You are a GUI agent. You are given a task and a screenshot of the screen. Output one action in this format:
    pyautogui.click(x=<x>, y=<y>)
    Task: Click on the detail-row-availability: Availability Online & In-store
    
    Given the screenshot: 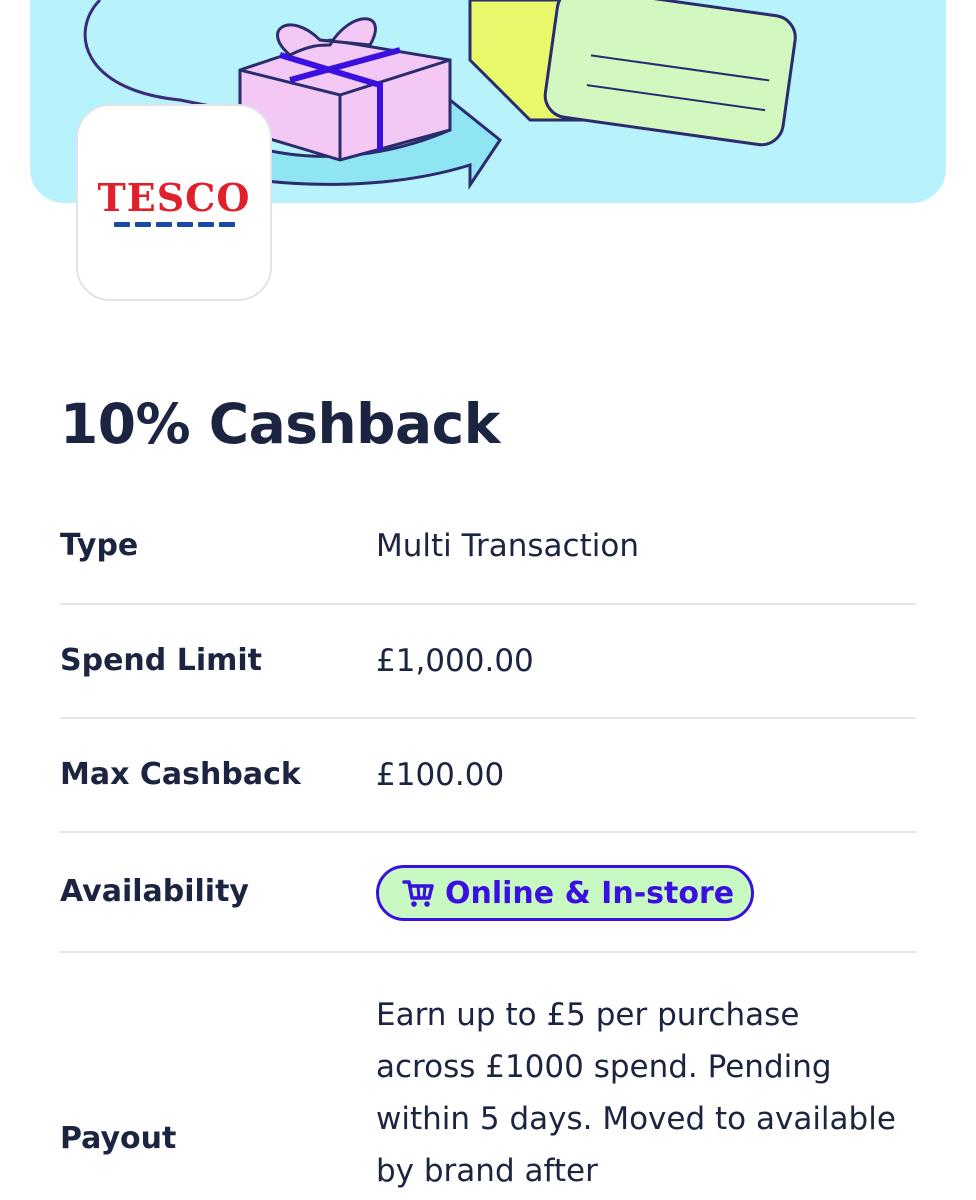 What is the action you would take?
    pyautogui.click(x=488, y=893)
    